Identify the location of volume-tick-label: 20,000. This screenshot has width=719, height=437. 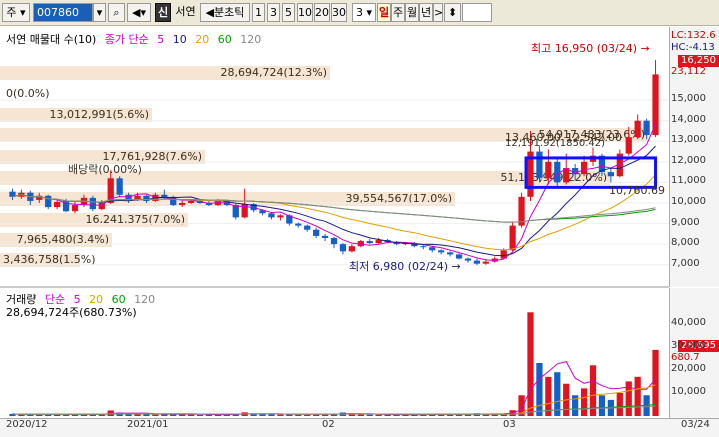
(688, 368).